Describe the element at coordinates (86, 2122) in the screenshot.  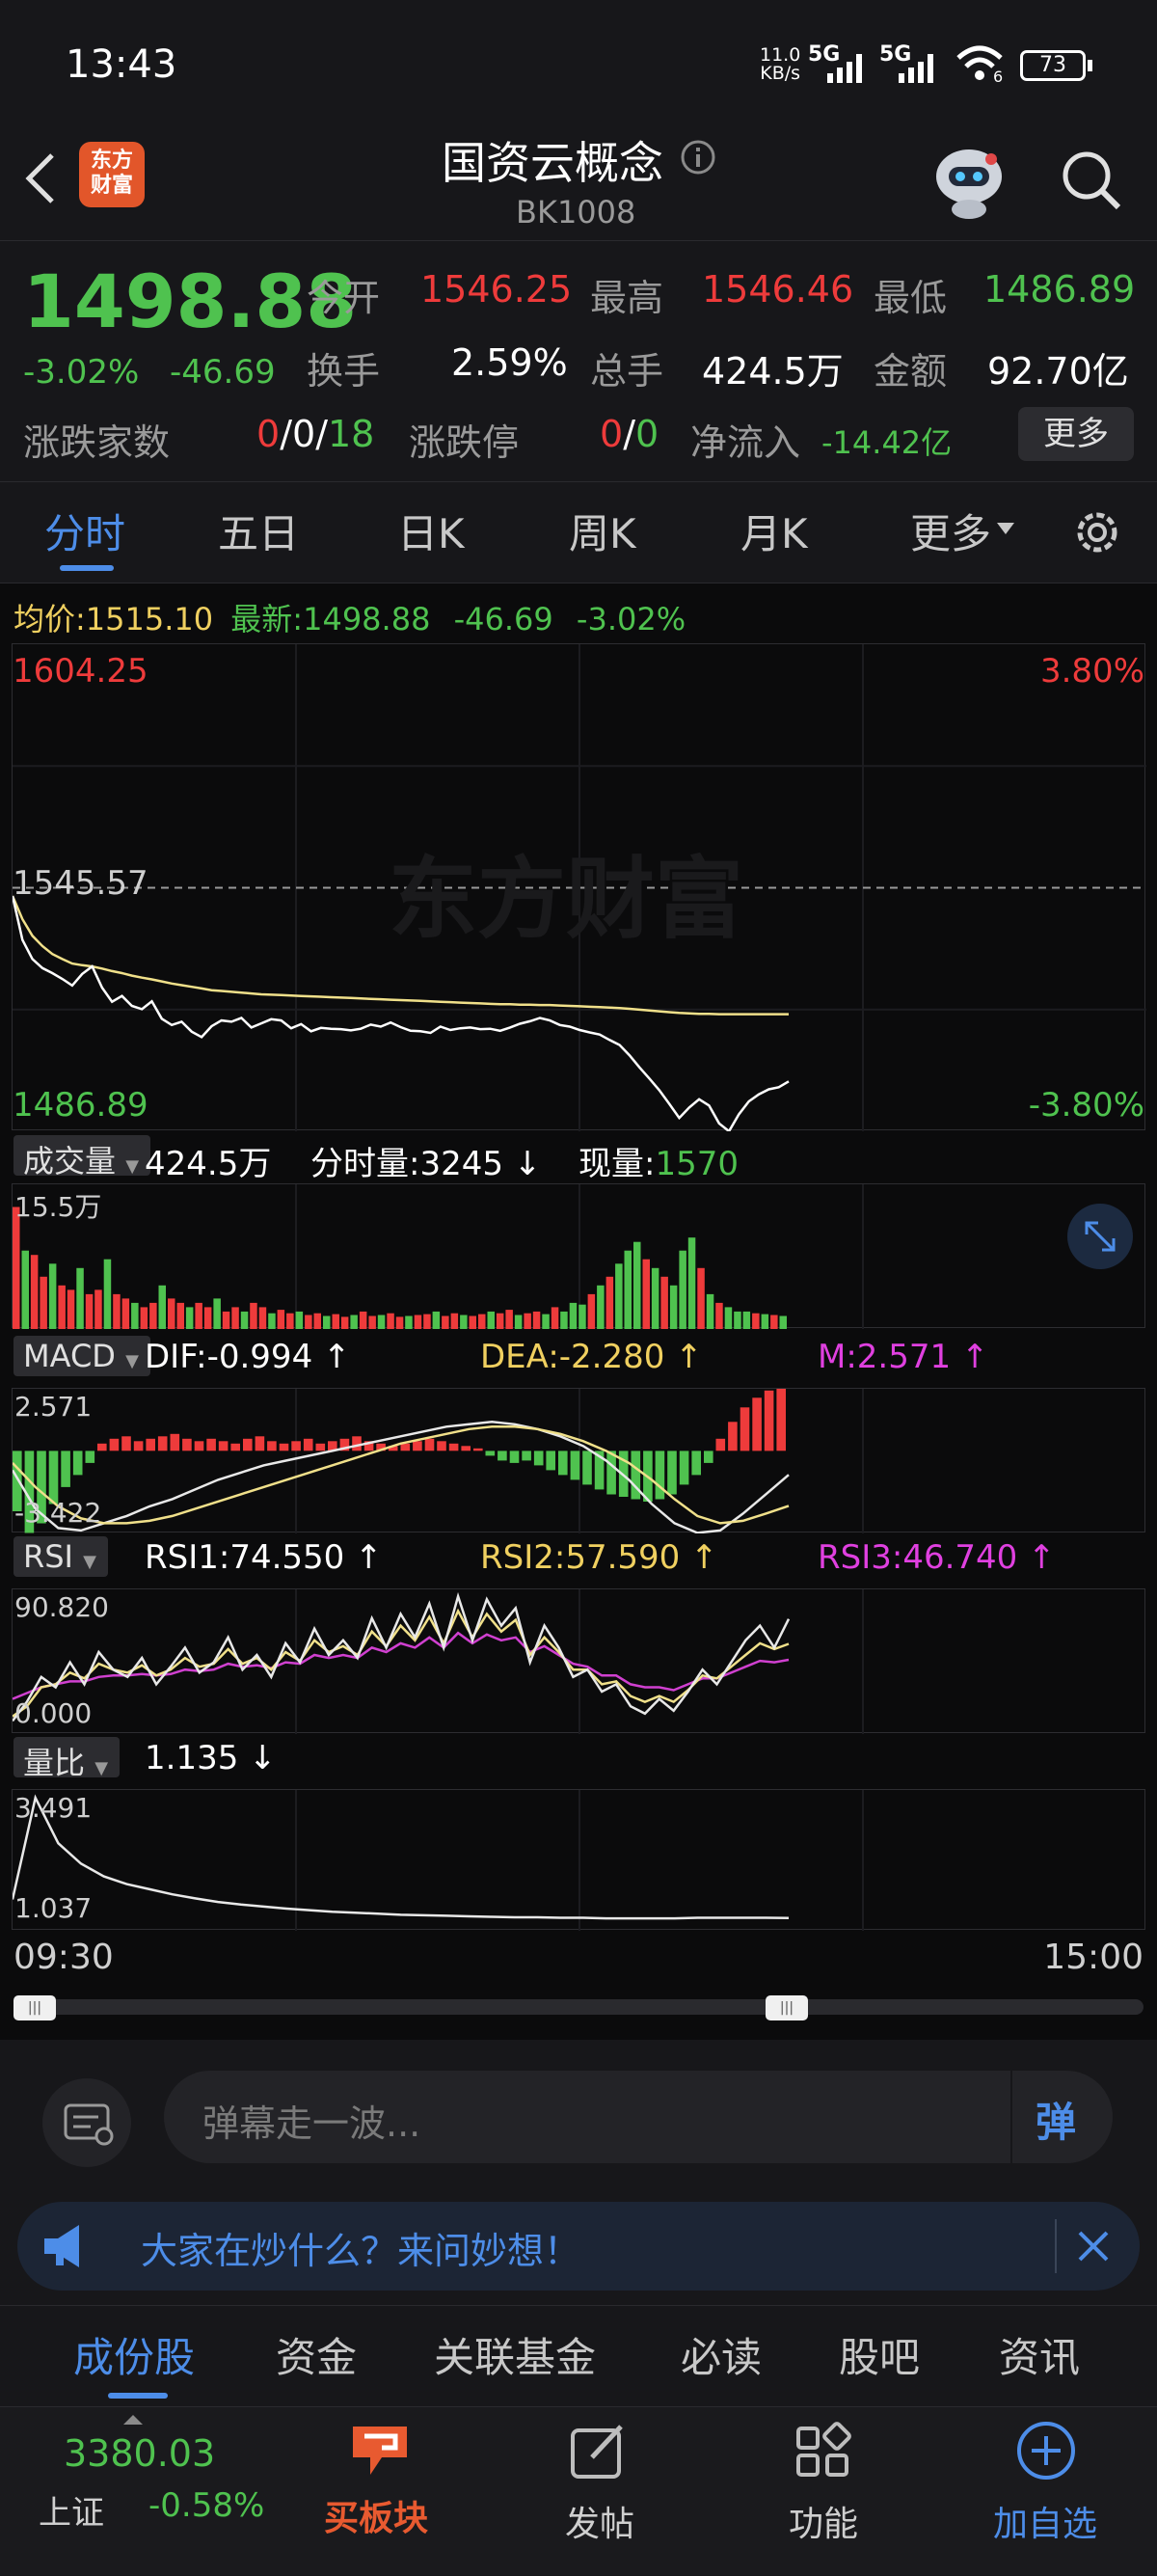
I see `danmu-toggle-button` at that location.